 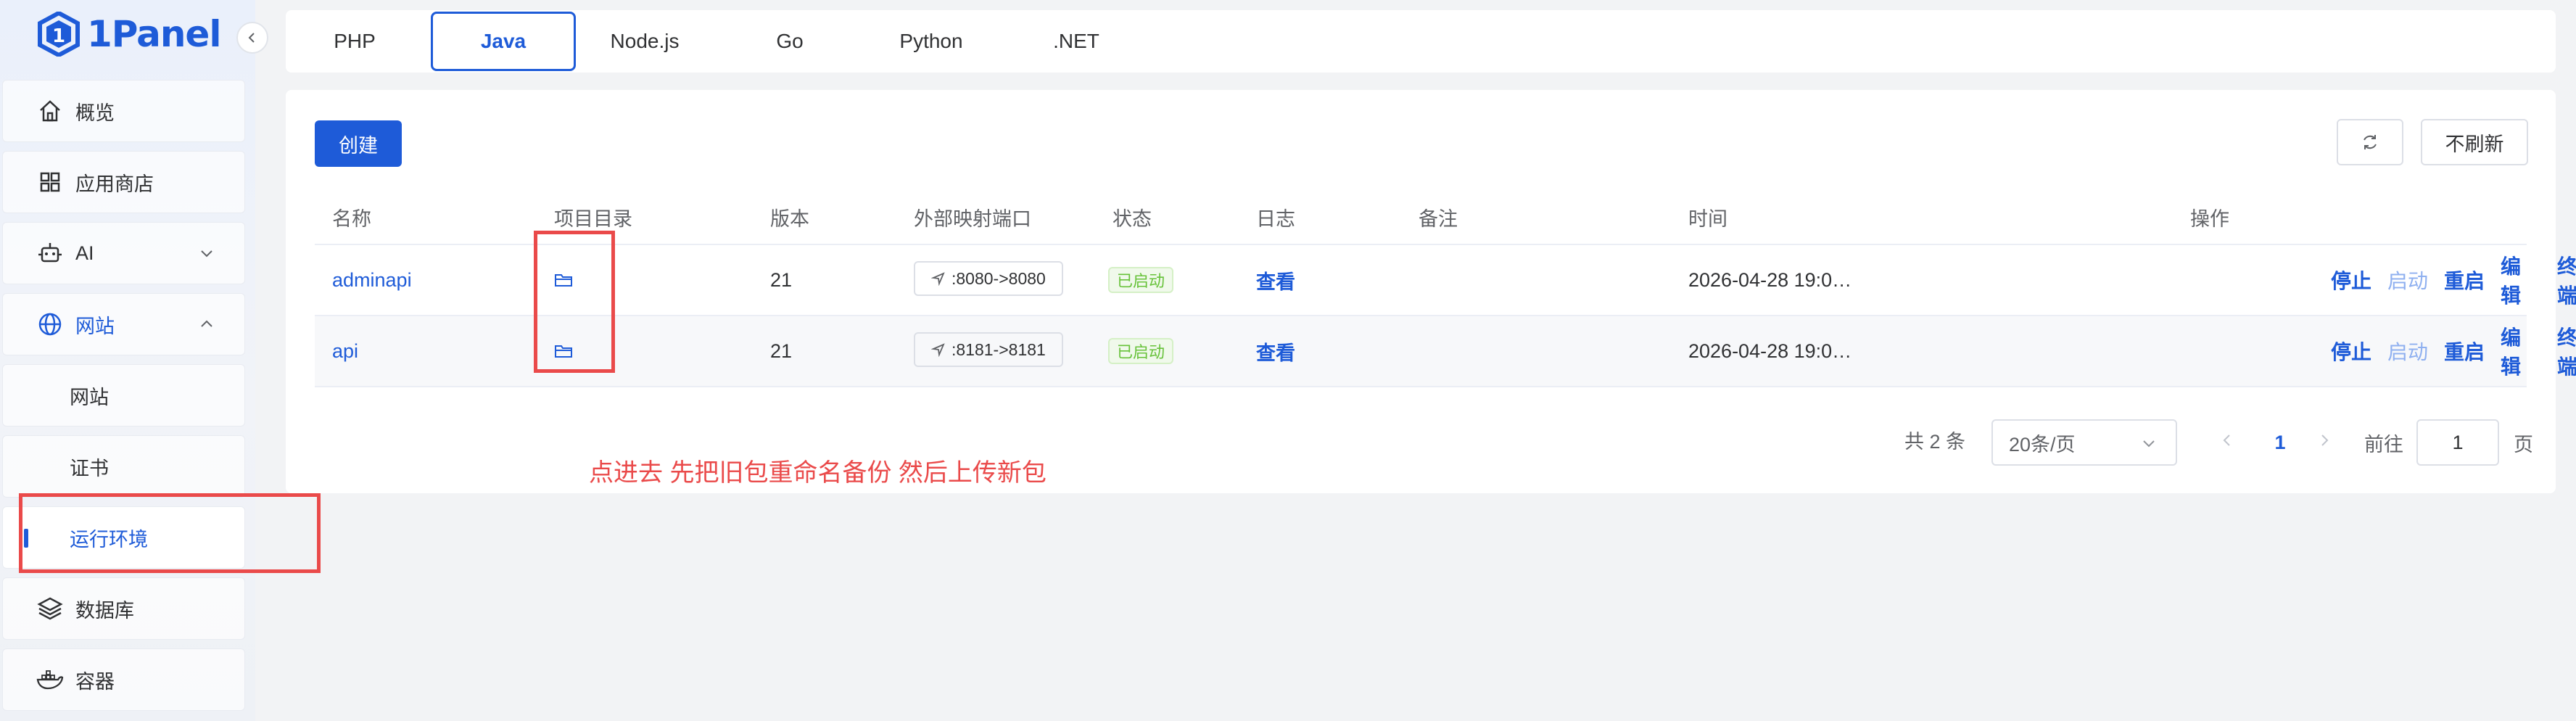 I want to click on sidebar-item-overview: 概览, so click(x=123, y=111).